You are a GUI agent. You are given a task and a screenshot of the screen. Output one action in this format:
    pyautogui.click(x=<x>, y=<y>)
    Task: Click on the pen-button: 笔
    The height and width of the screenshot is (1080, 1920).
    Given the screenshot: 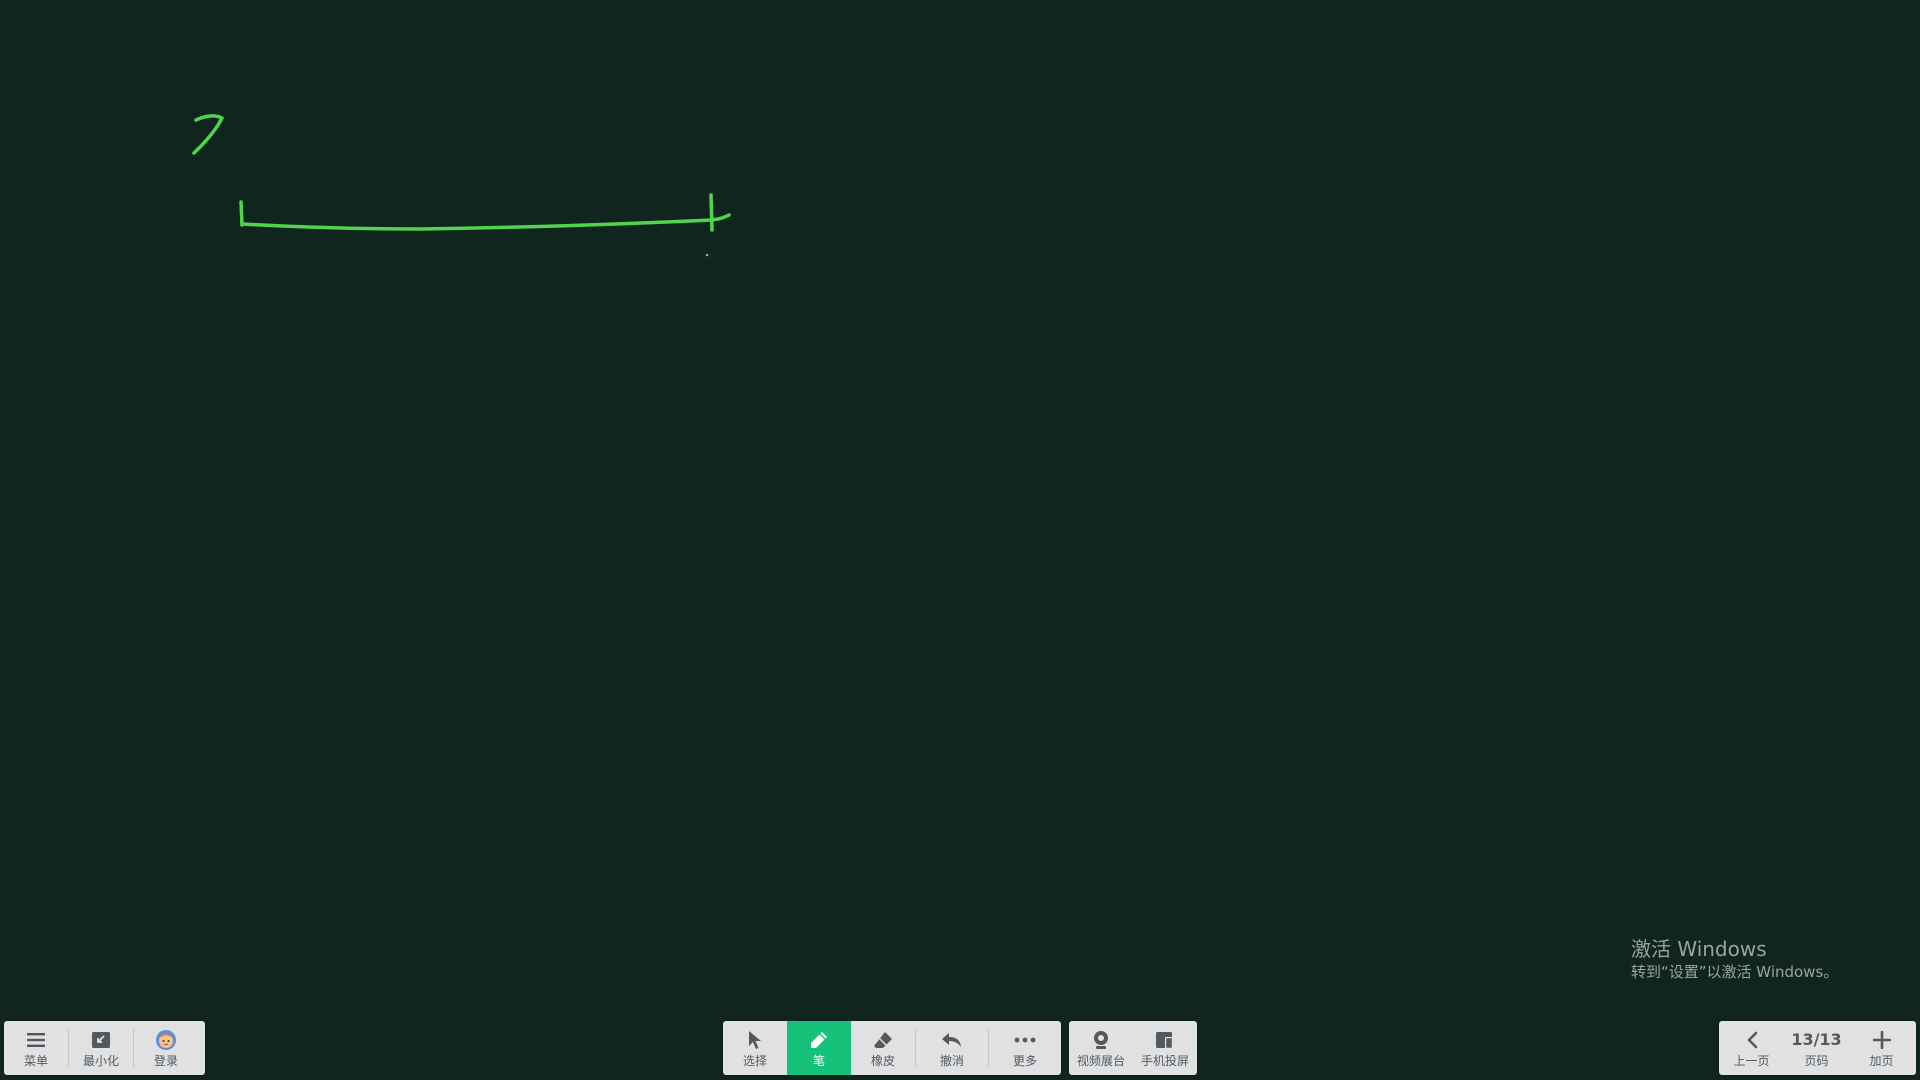 What is the action you would take?
    pyautogui.click(x=819, y=1048)
    